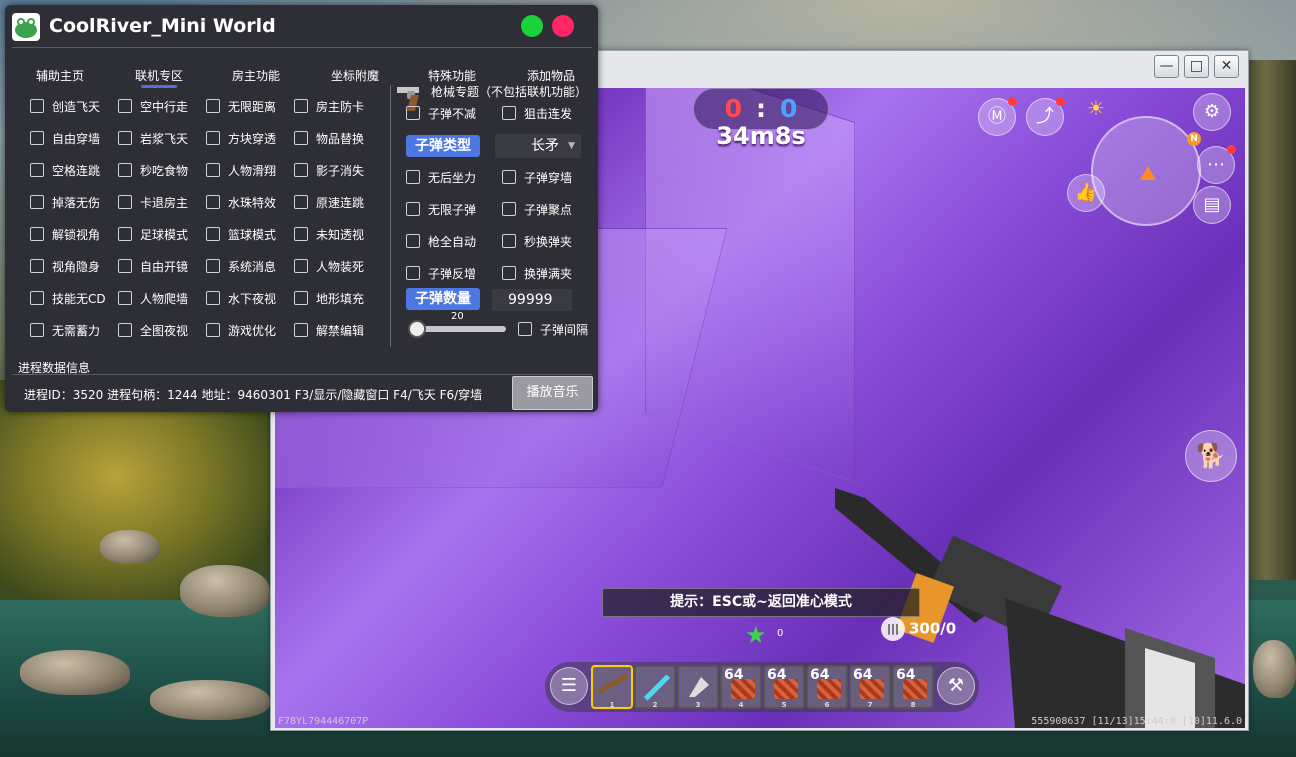  Describe the element at coordinates (441, 210) in the screenshot. I see `gun-option-checkbox: 无限子弹` at that location.